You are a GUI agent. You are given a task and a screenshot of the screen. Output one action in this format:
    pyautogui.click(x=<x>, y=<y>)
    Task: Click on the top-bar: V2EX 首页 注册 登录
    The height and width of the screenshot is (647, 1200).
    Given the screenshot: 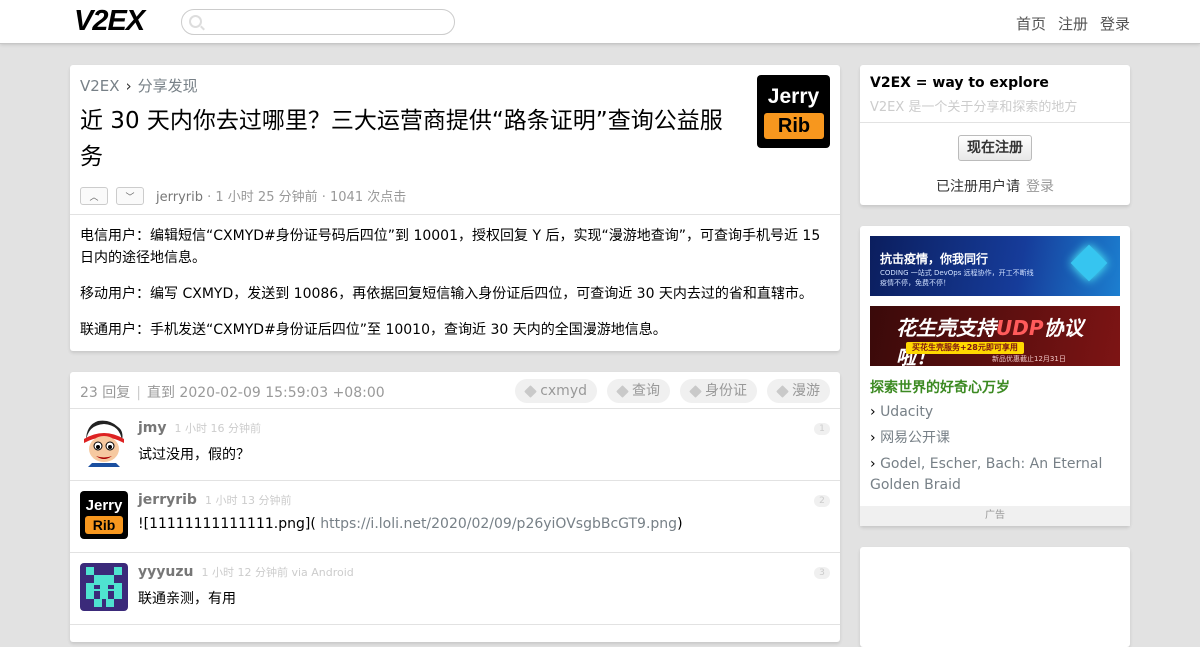 What is the action you would take?
    pyautogui.click(x=600, y=22)
    